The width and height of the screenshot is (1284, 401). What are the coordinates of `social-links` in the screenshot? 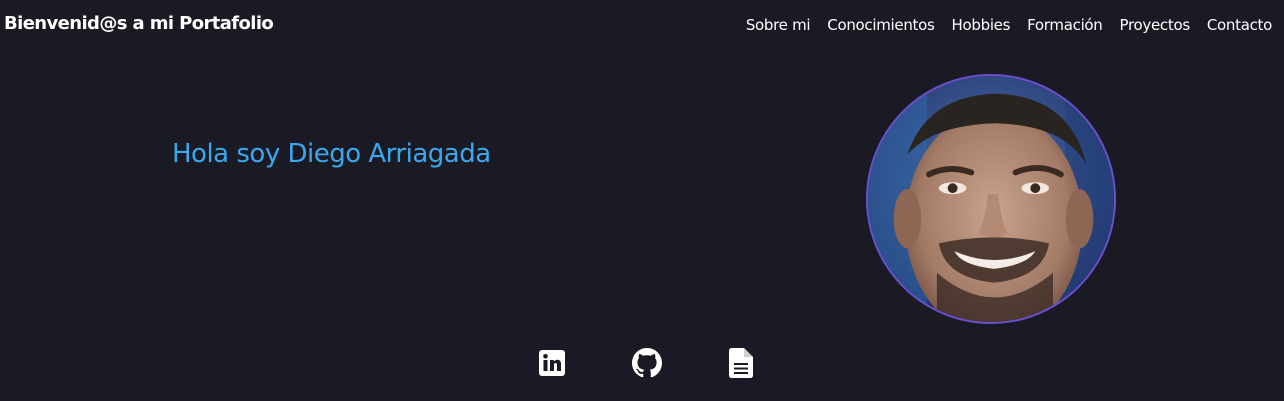 It's located at (642, 364).